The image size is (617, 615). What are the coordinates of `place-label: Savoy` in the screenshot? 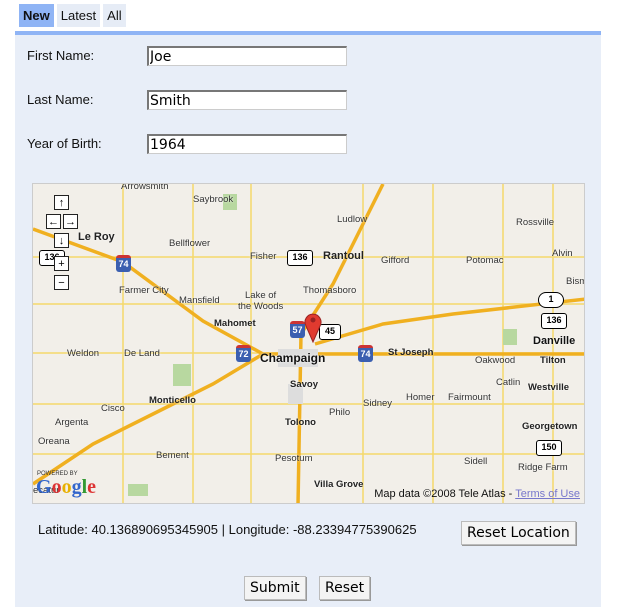 It's located at (304, 384).